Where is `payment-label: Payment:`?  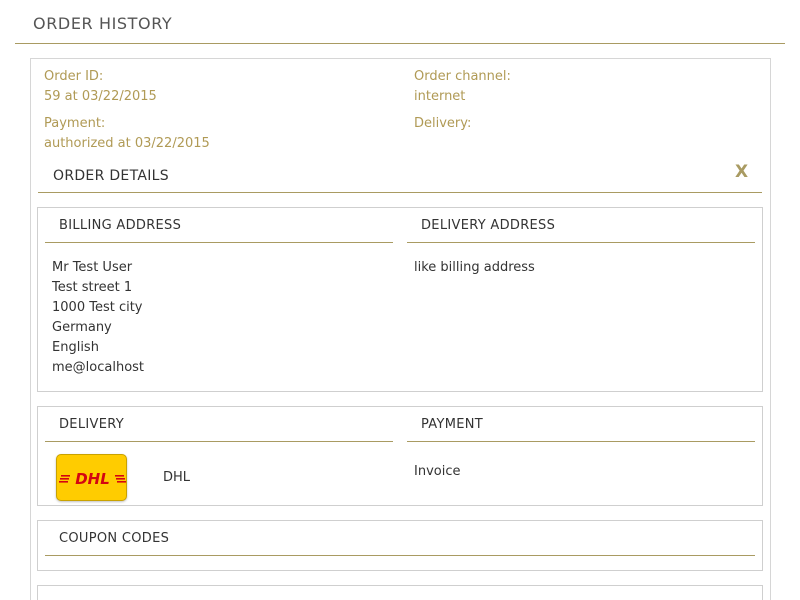 payment-label: Payment: is located at coordinates (75, 123).